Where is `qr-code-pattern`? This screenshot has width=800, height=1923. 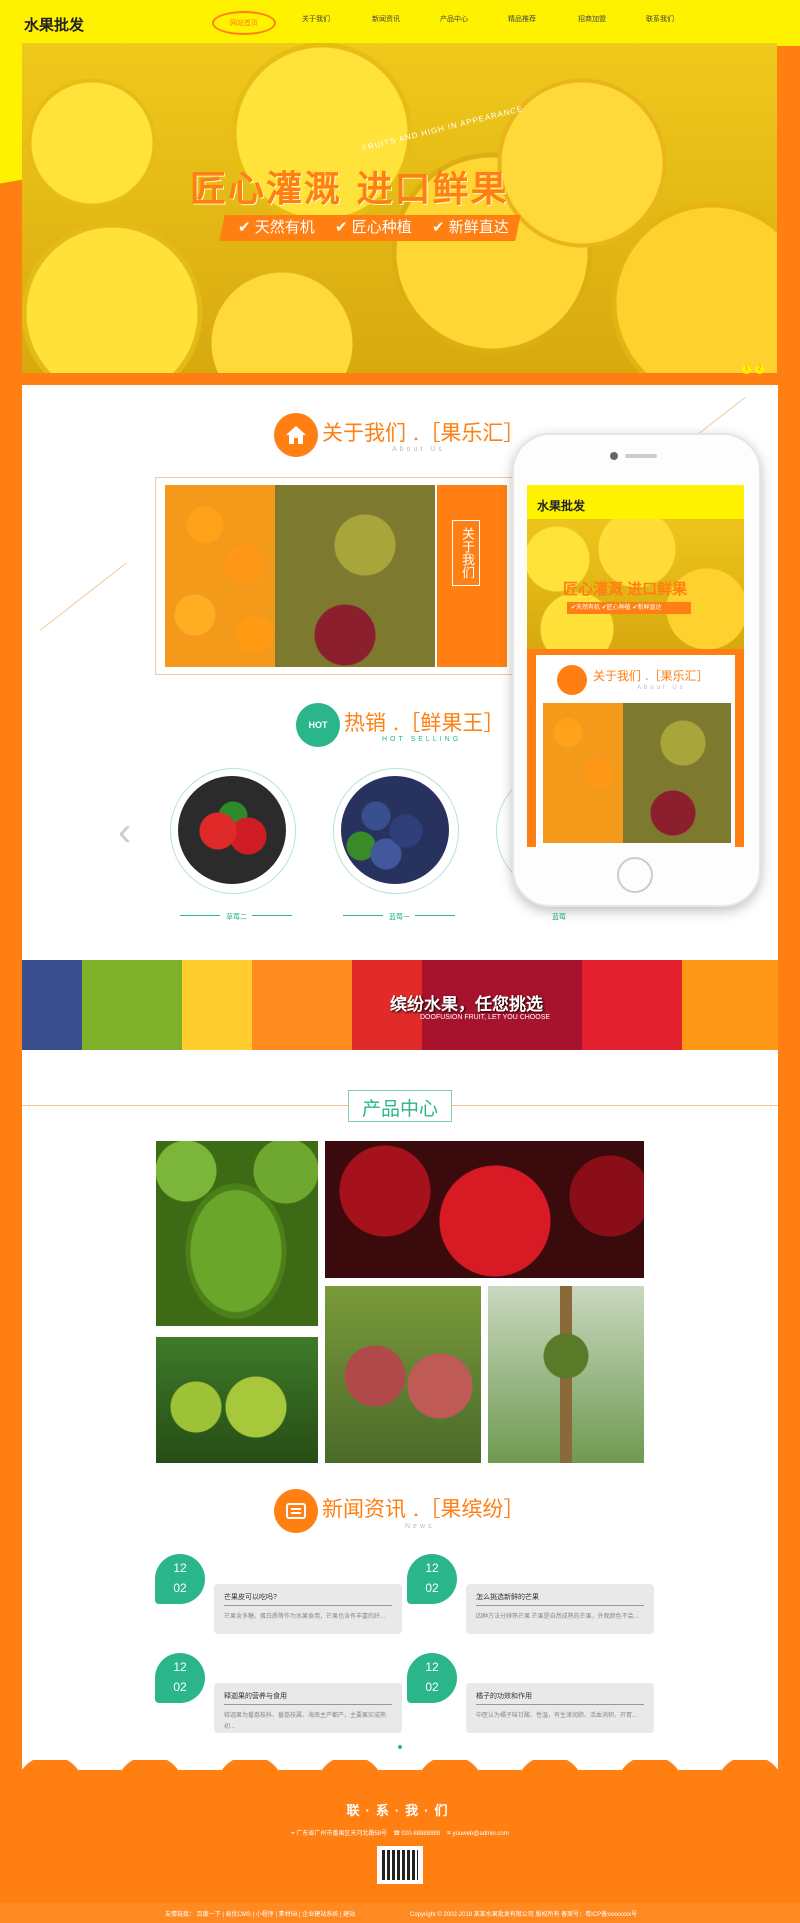
qr-code-pattern is located at coordinates (400, 1865).